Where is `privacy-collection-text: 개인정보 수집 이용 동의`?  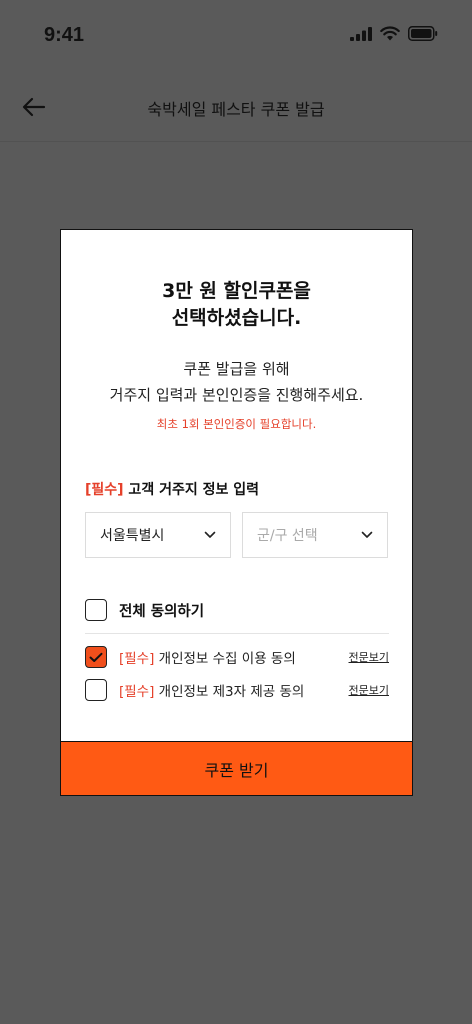
privacy-collection-text: 개인정보 수집 이용 동의 is located at coordinates (225, 659).